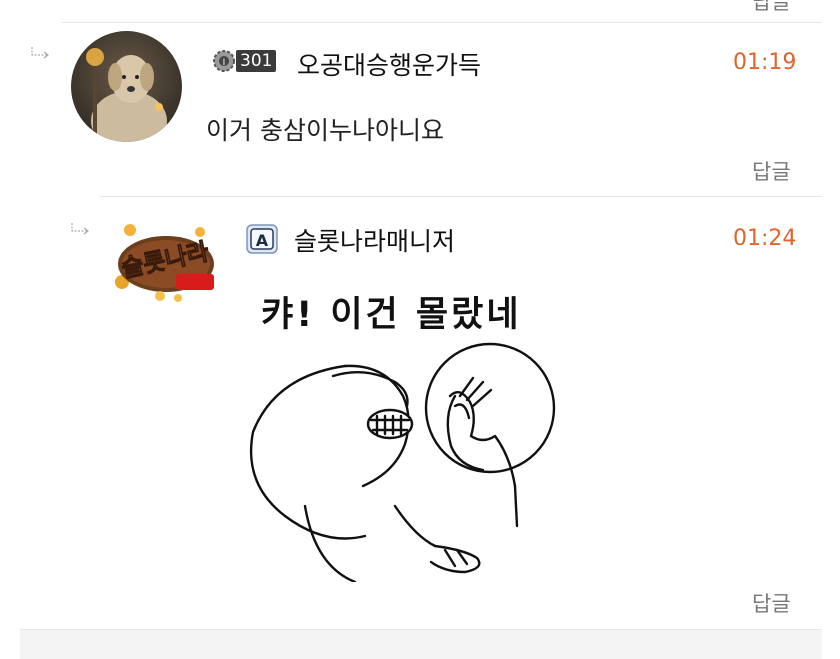 Image resolution: width=840 pixels, height=659 pixels. I want to click on level-badge: I 301, so click(250, 61).